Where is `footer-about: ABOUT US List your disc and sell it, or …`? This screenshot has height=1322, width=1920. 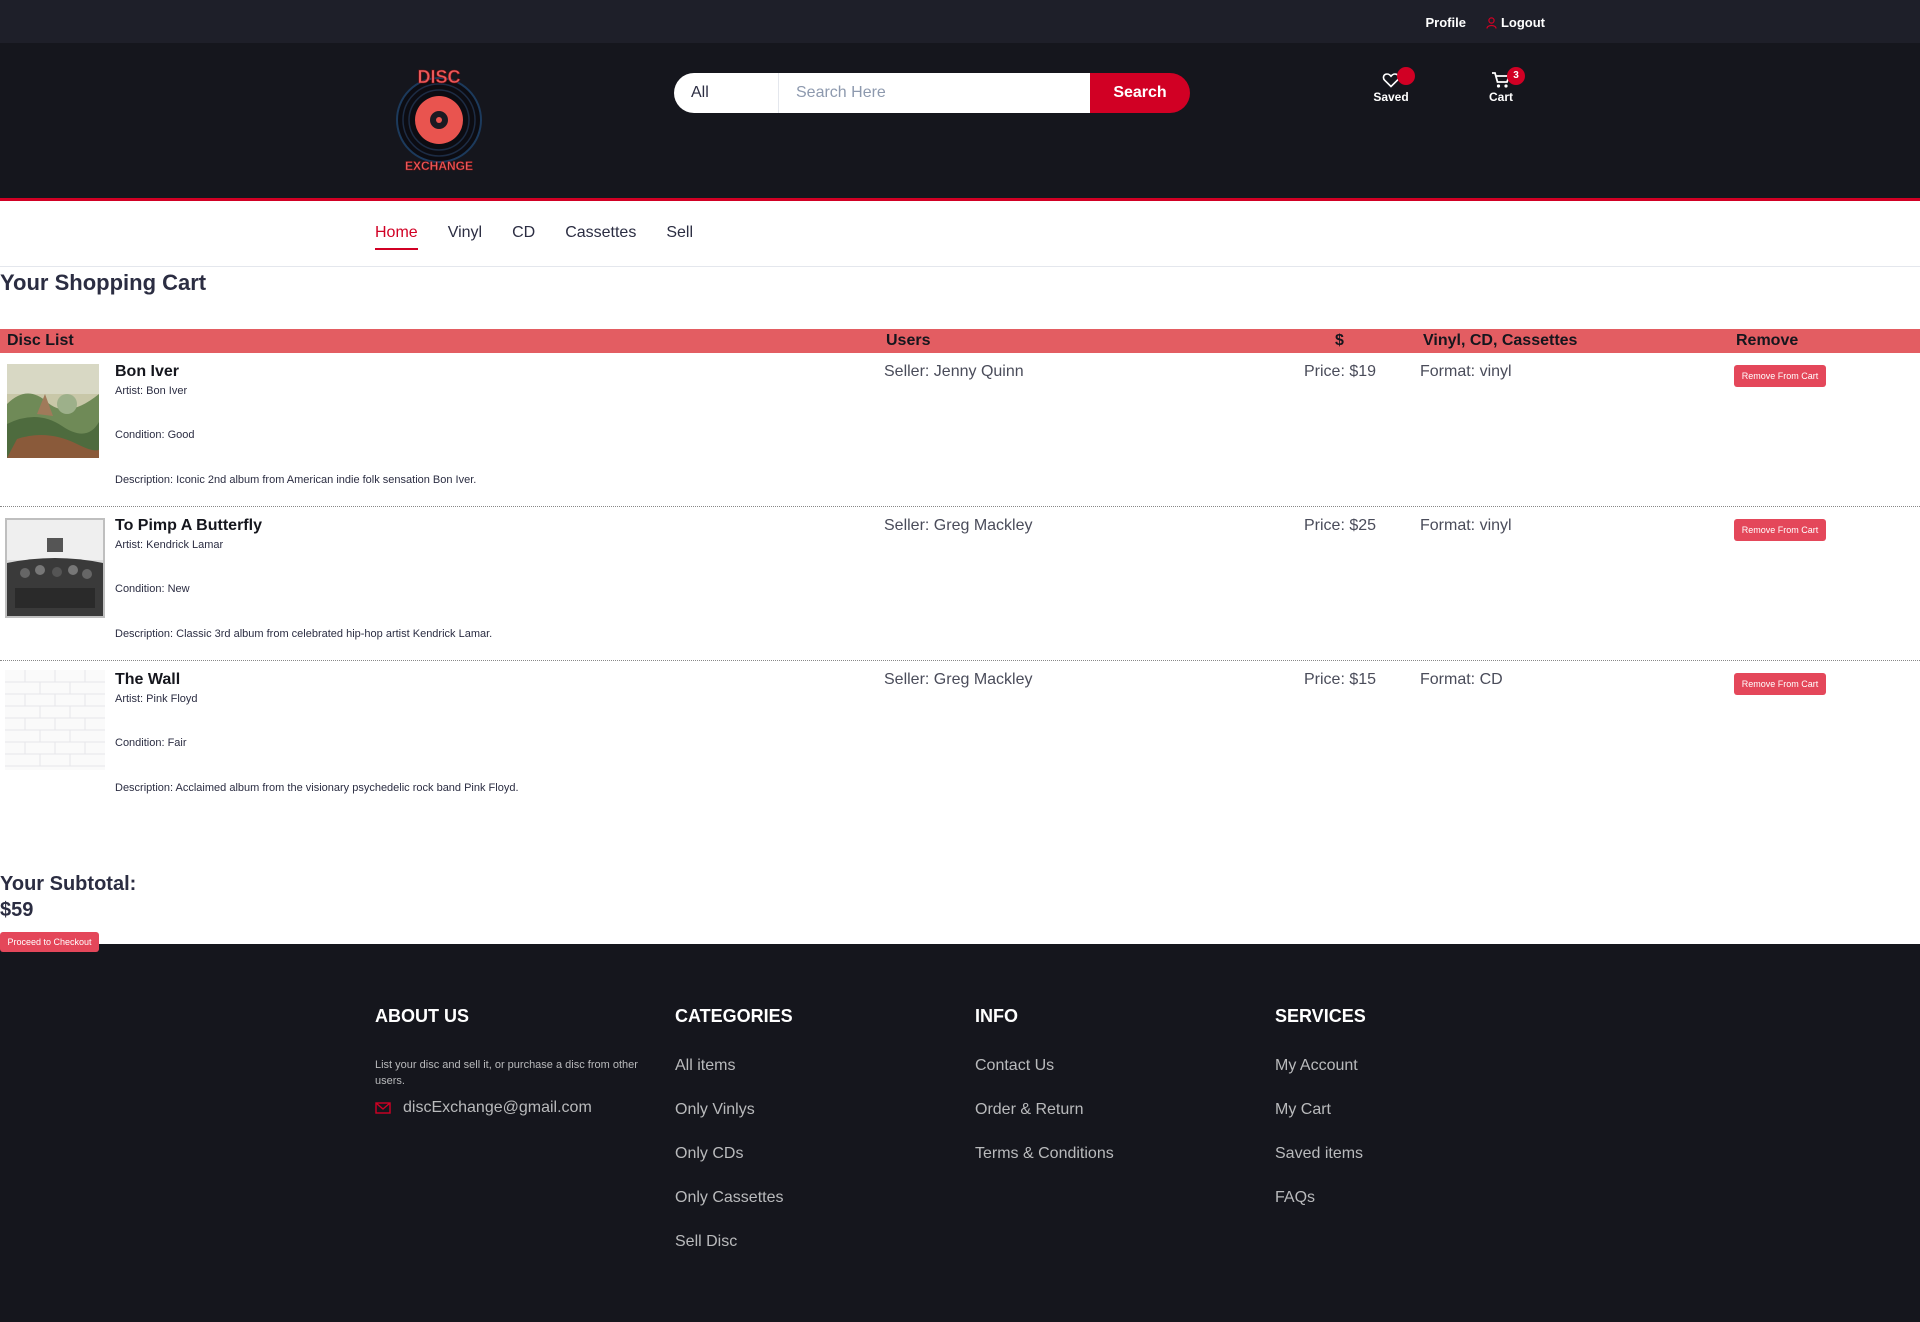 footer-about: ABOUT US List your disc and sell it, or … is located at coordinates (510, 1061).